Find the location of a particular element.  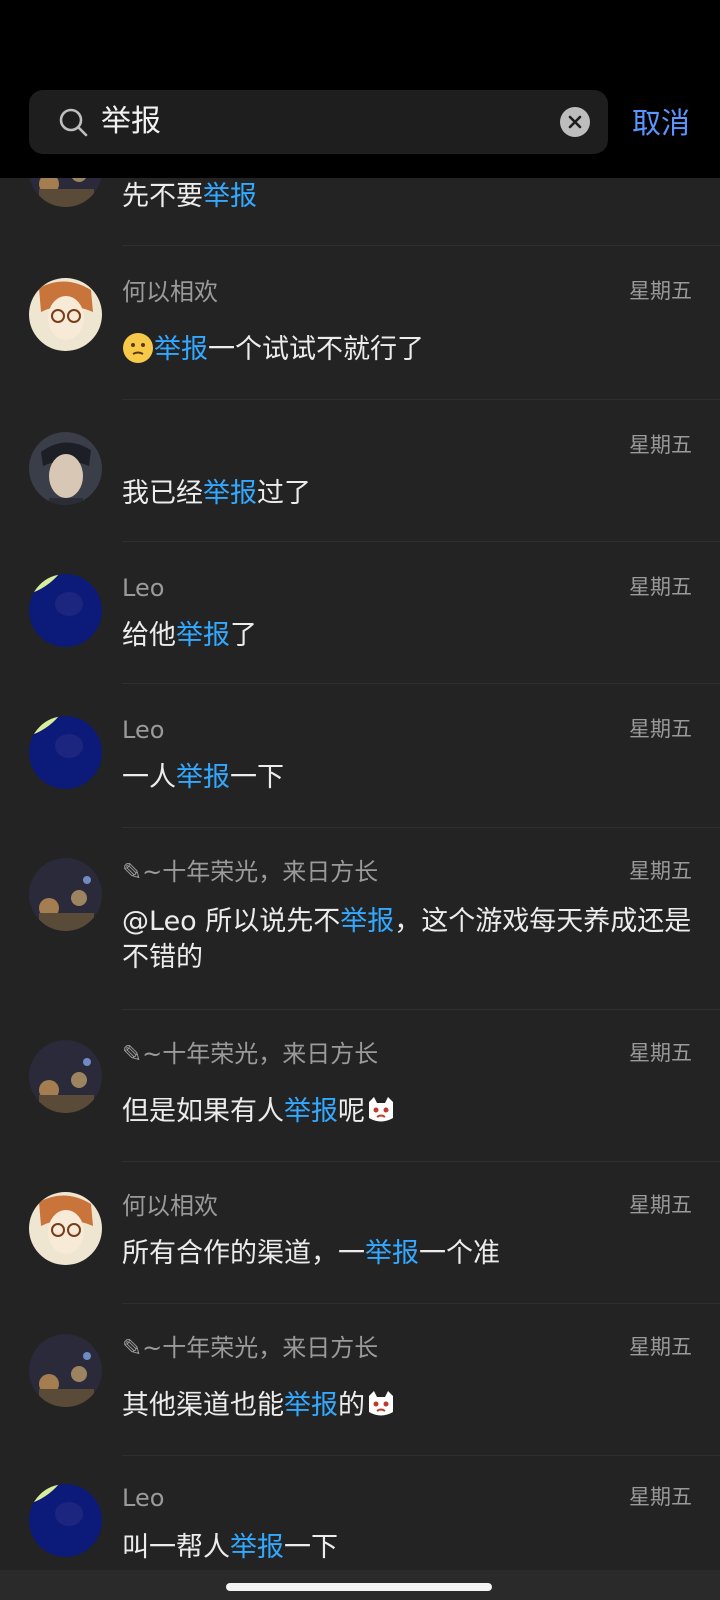

message-text: 但是如果有人举报呢 is located at coordinates (407, 1112).